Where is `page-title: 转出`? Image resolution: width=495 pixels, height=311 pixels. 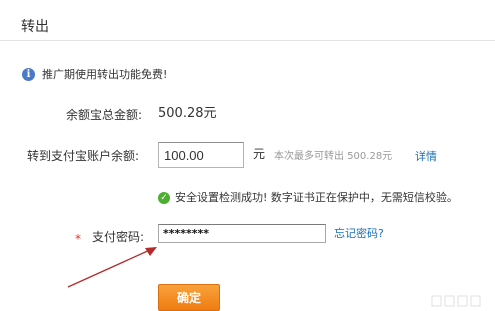
page-title: 转出 is located at coordinates (35, 27).